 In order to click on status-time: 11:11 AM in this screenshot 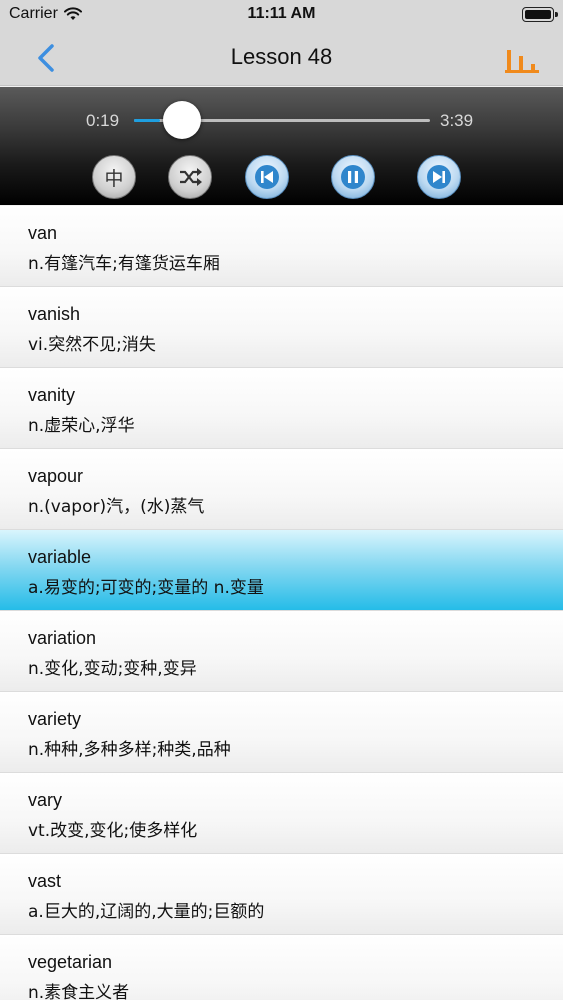, I will do `click(281, 13)`.